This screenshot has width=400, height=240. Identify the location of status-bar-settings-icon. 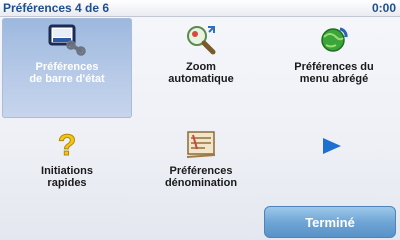
(67, 40).